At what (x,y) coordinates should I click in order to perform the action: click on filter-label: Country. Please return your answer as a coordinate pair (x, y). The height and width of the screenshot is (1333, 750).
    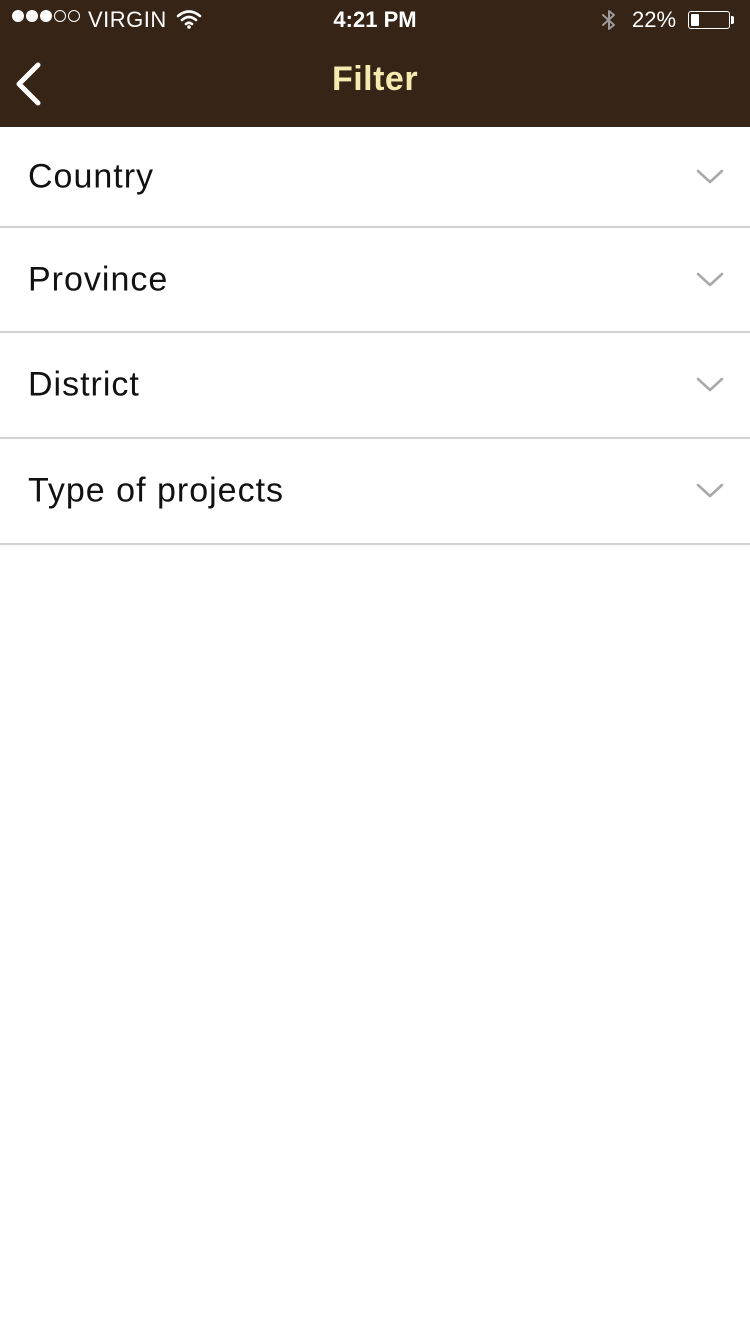
    Looking at the image, I should click on (91, 176).